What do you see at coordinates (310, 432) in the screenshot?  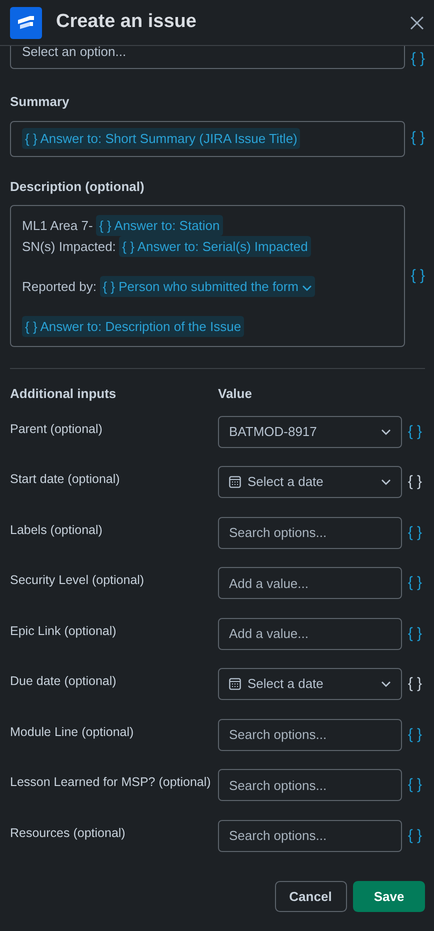 I see `parent-select: BATMOD-8917` at bounding box center [310, 432].